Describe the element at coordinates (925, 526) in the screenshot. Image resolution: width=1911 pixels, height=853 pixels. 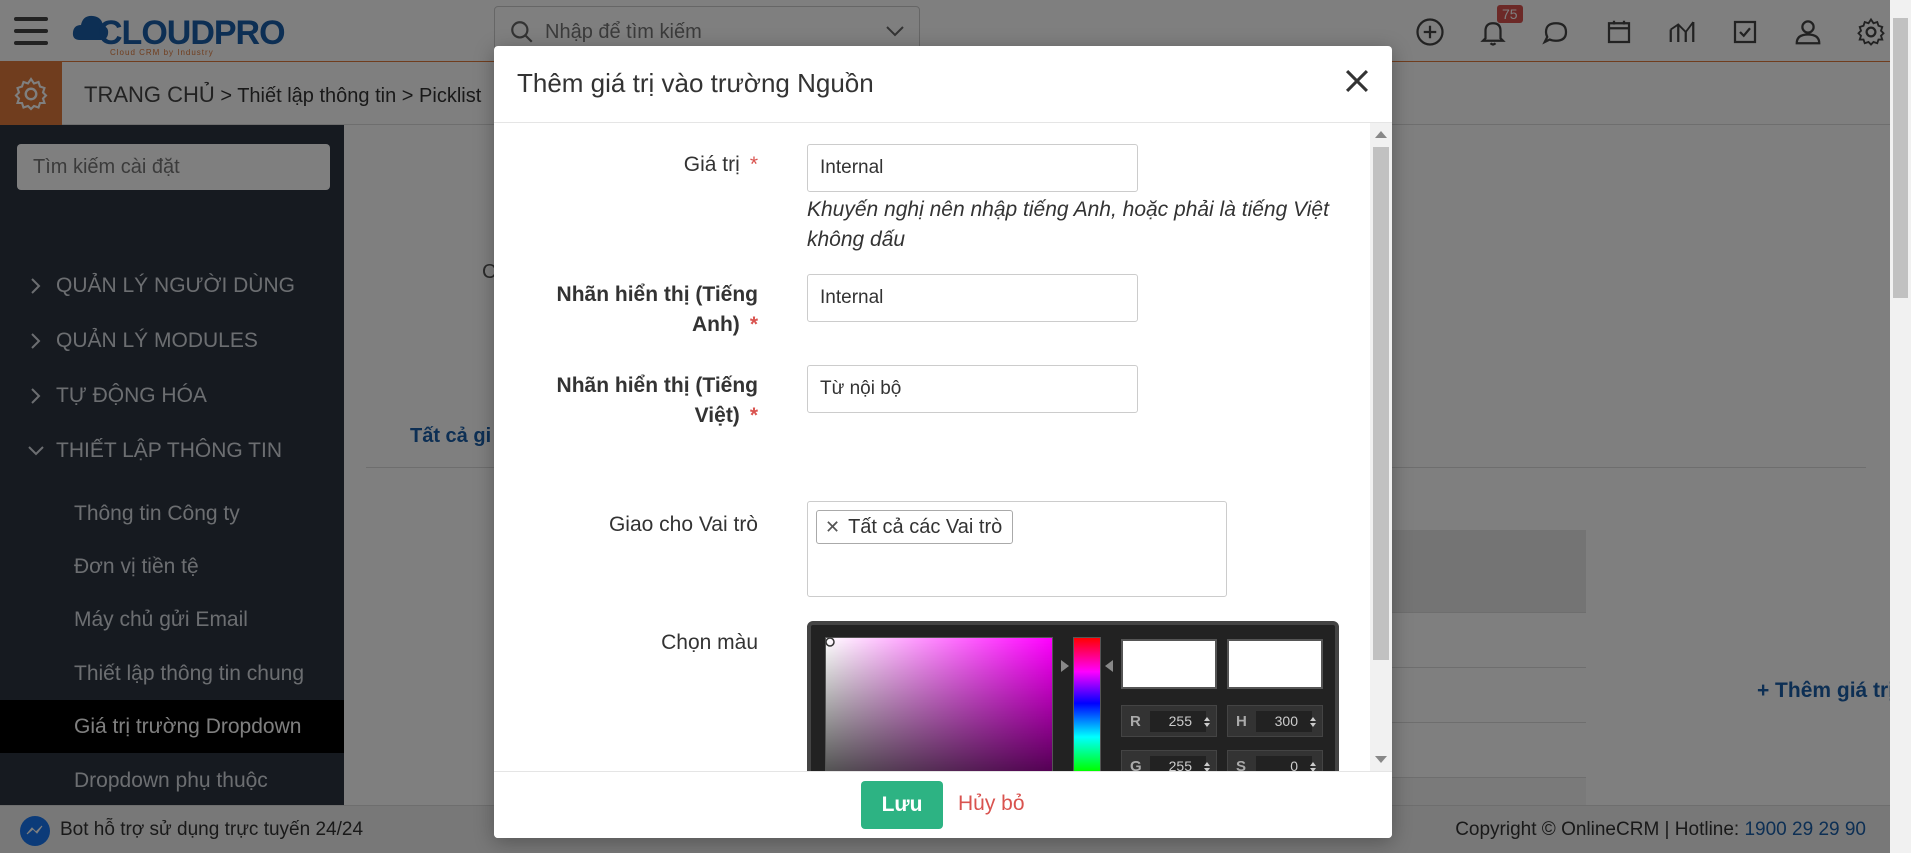
I see `role-tag-label: Tất cả các Vai trò` at that location.